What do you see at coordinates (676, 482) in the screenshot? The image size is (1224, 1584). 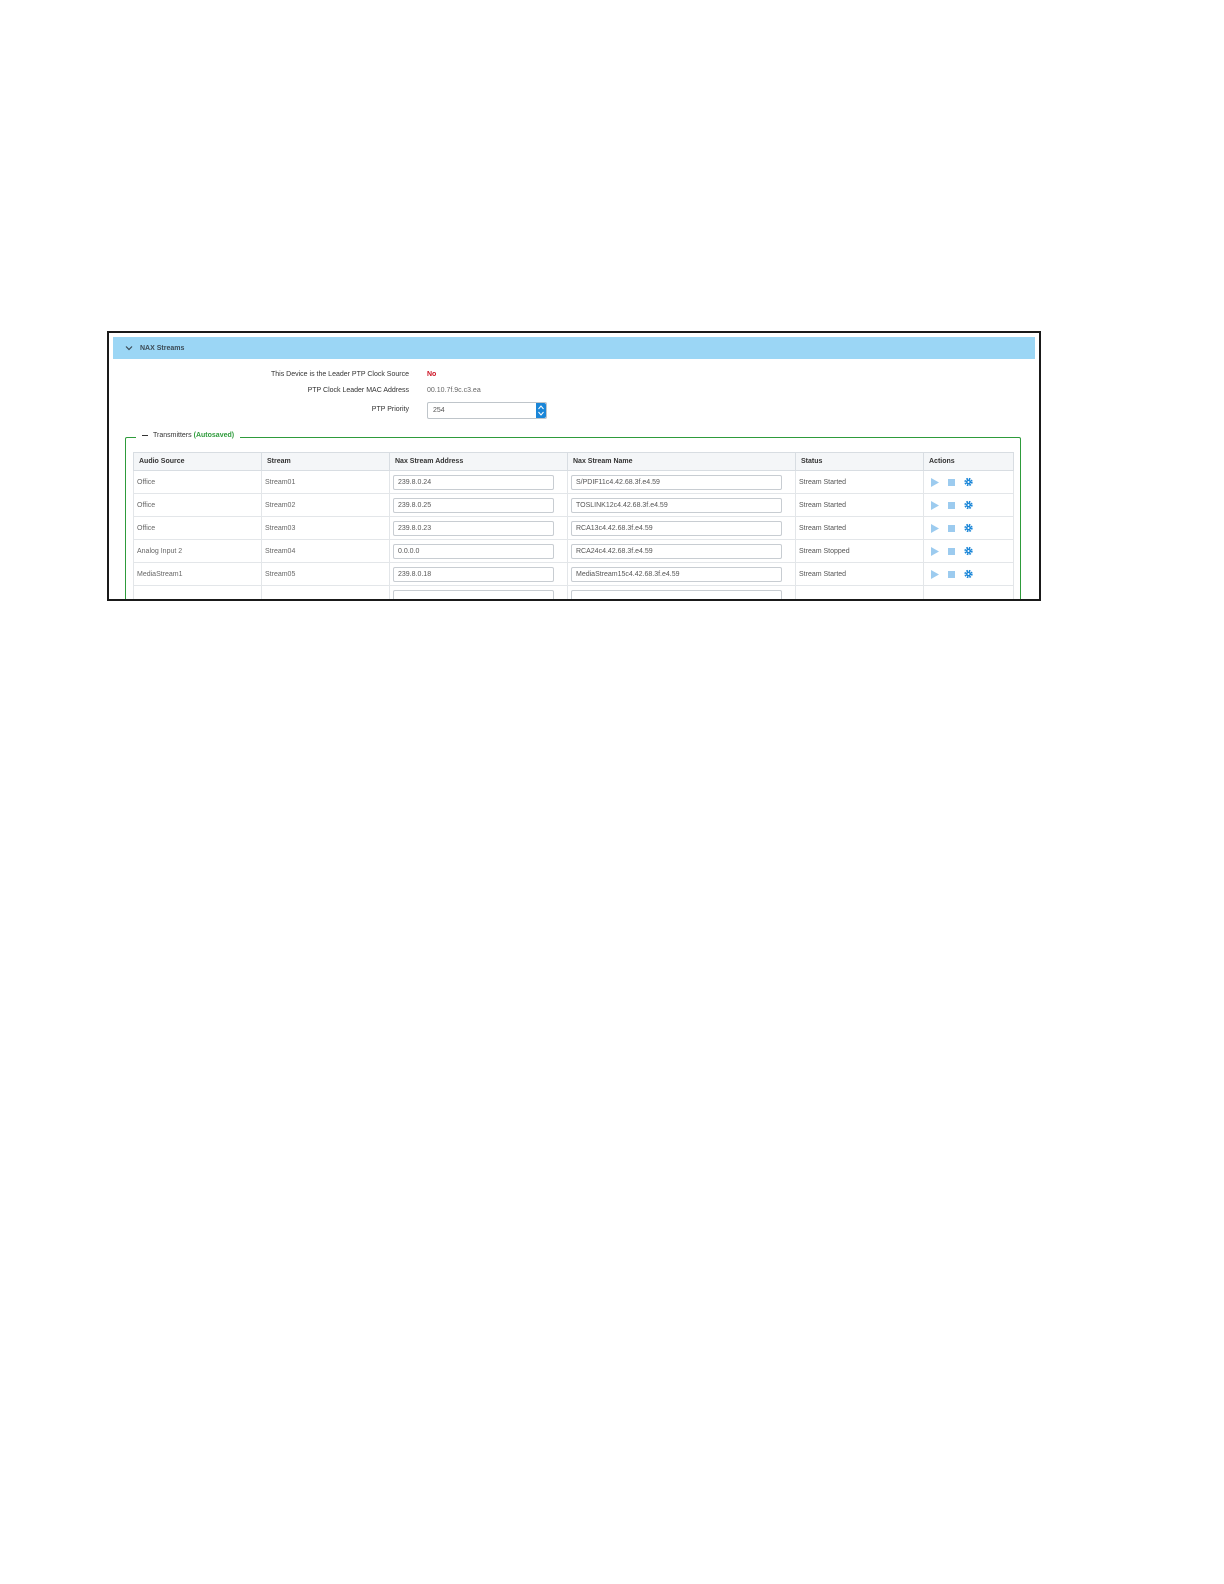 I see `stream-name-input: S/PDIF11c4.42.68.3f.e4.59` at bounding box center [676, 482].